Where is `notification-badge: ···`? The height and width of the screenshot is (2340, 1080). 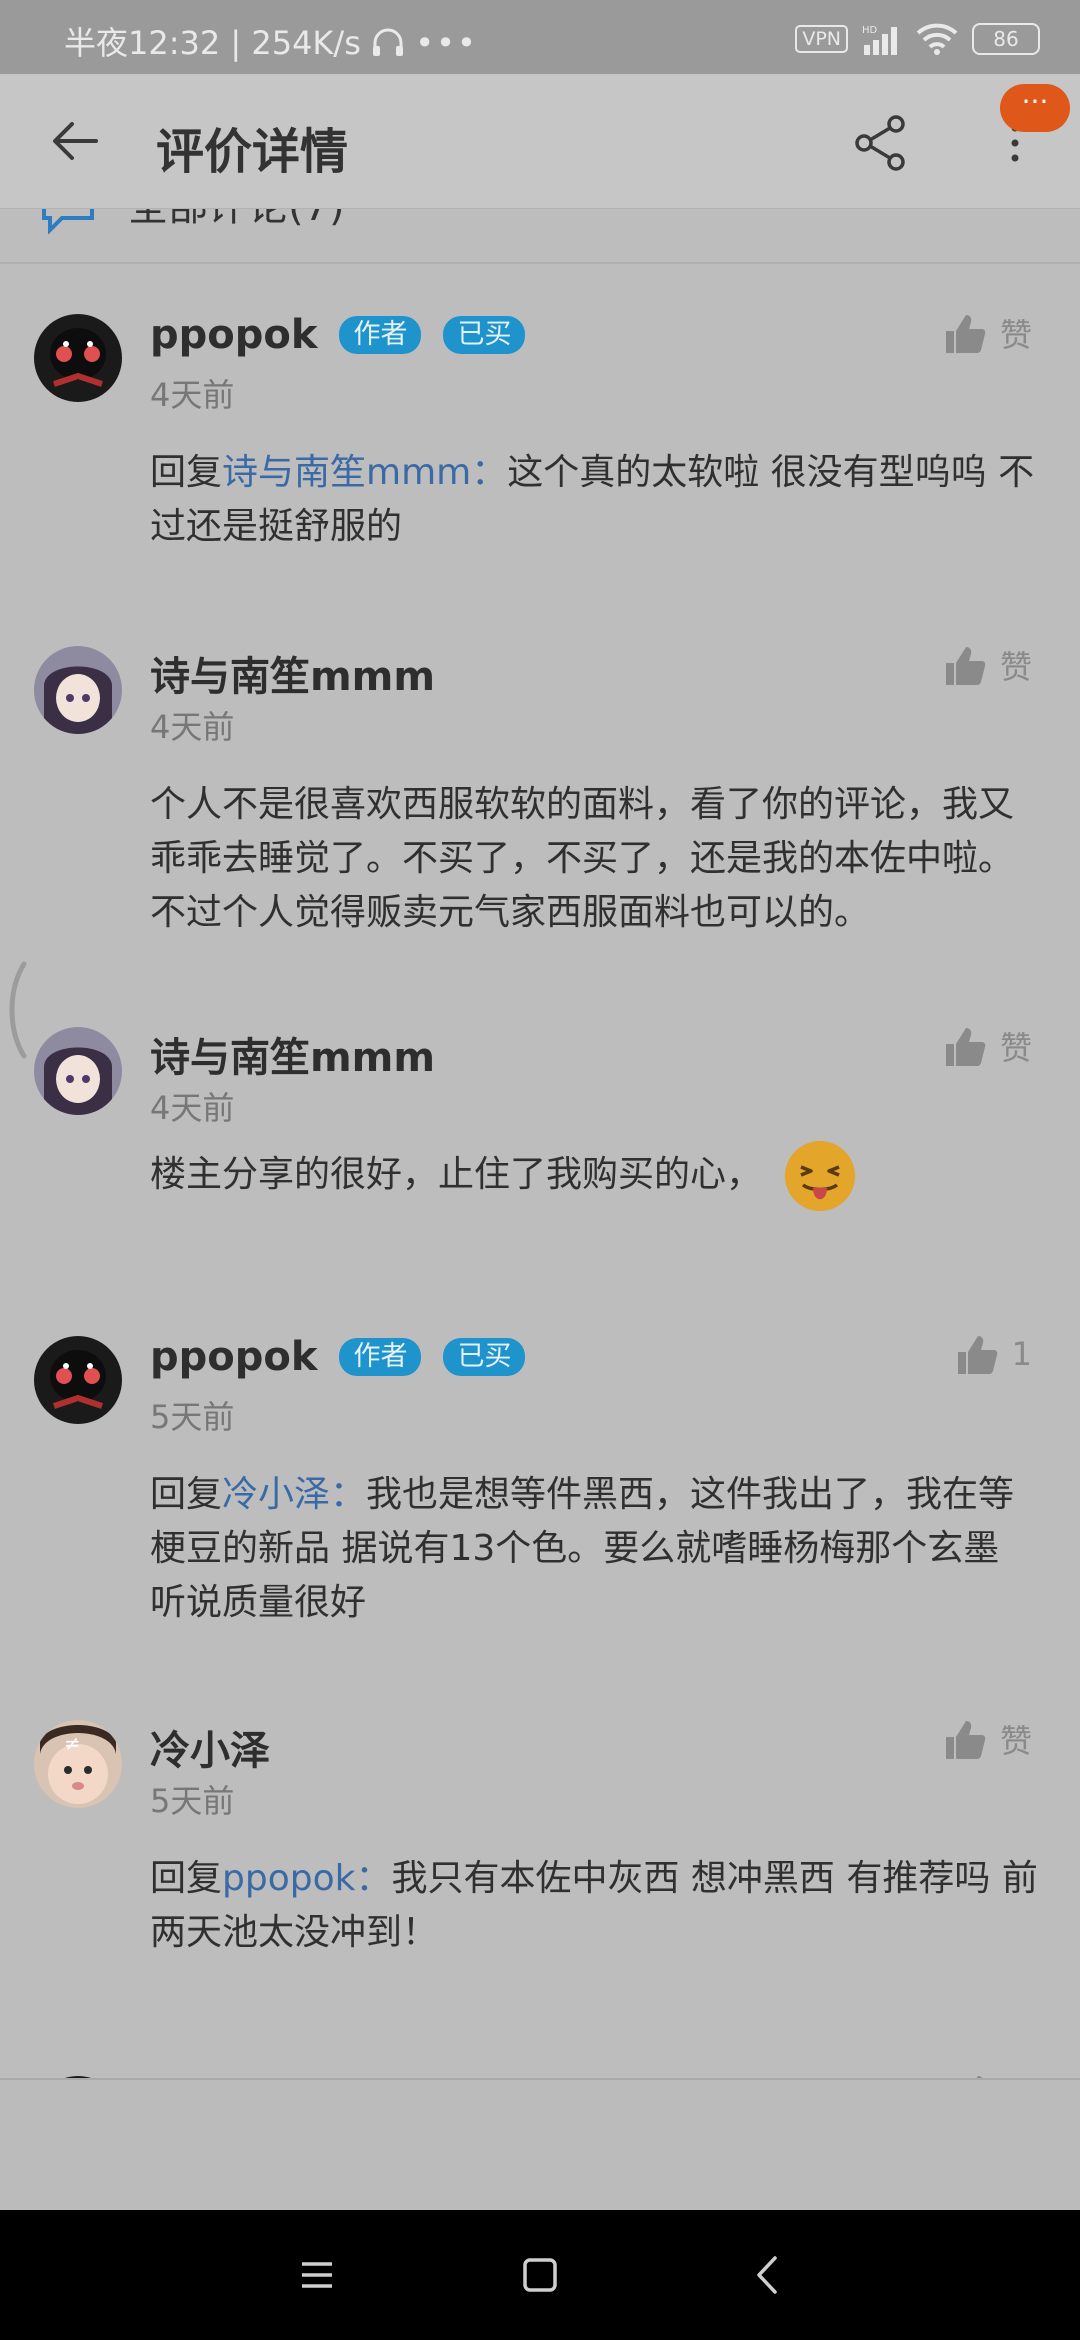
notification-badge: ··· is located at coordinates (1035, 108).